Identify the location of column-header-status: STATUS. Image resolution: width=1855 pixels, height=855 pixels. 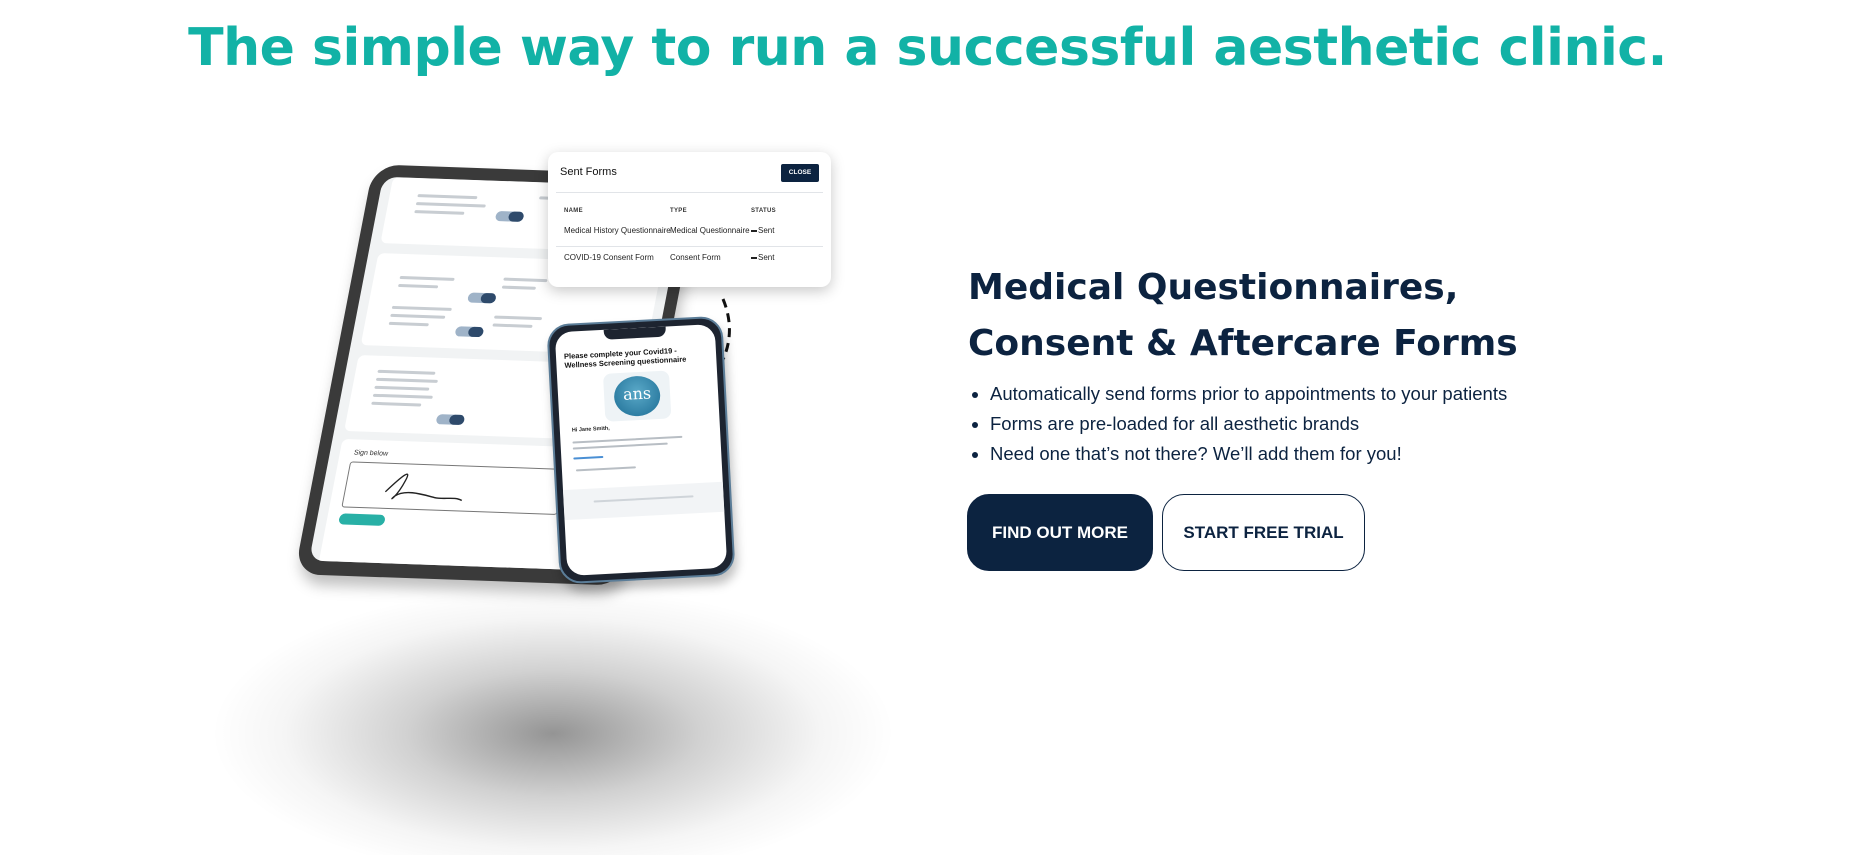
(763, 211).